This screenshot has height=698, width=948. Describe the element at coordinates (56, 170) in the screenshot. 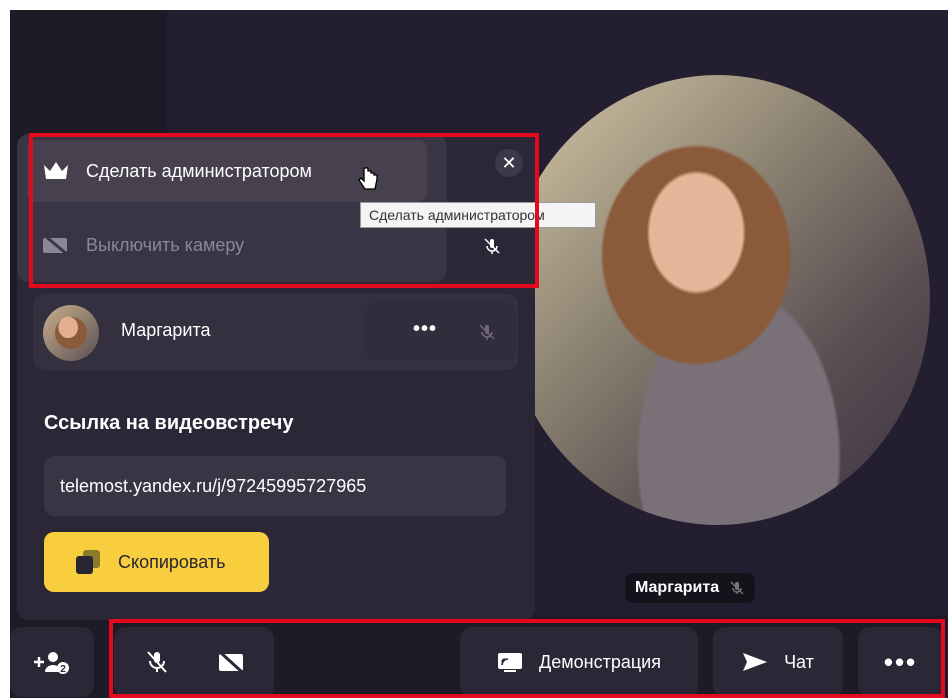

I see `crown-icon` at that location.